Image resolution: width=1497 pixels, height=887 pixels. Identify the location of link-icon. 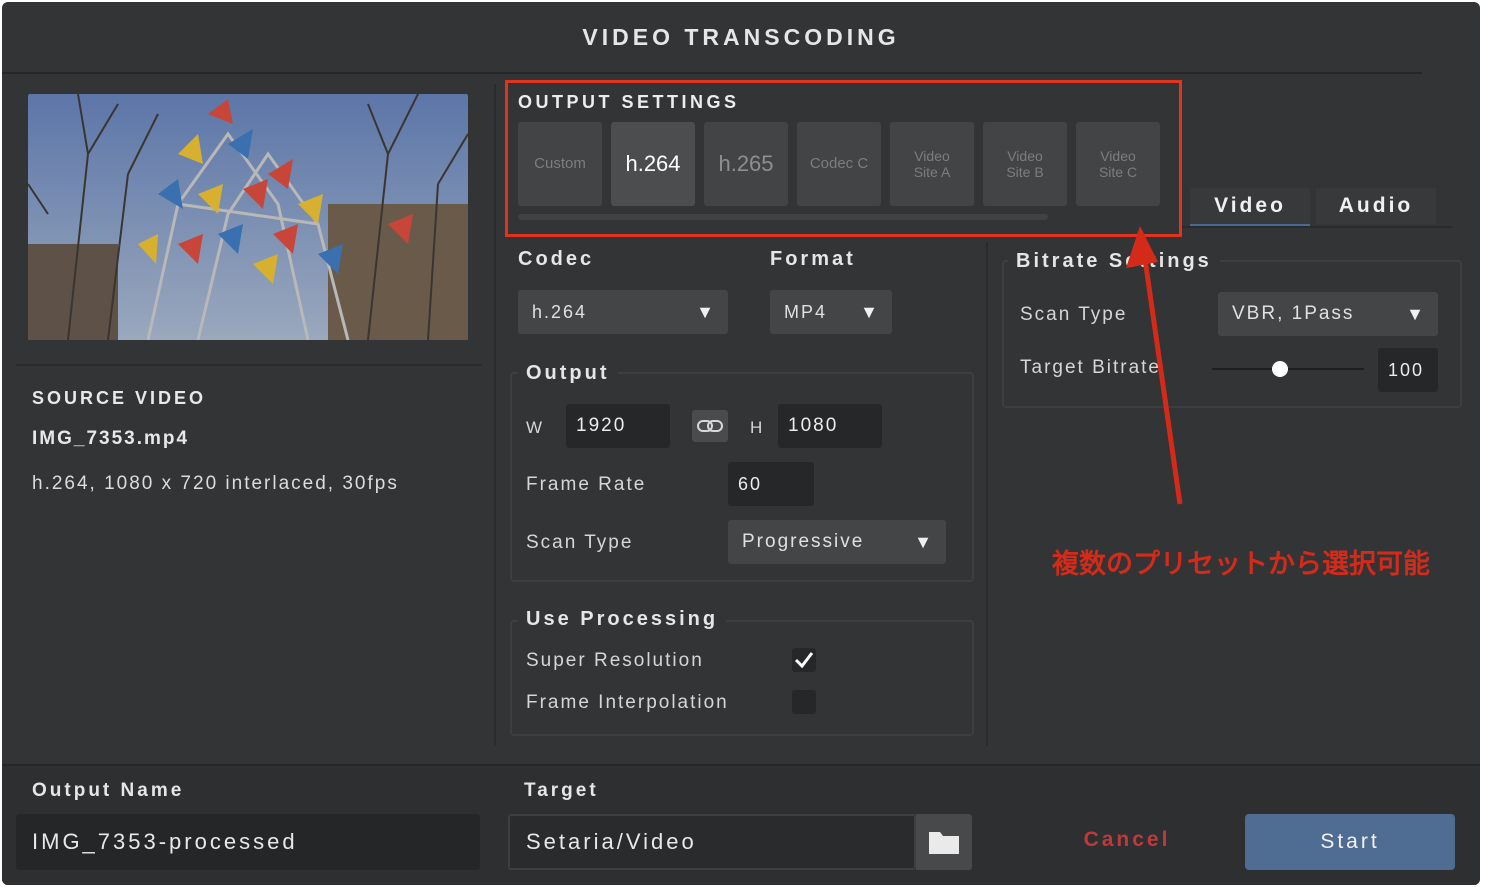
(710, 426).